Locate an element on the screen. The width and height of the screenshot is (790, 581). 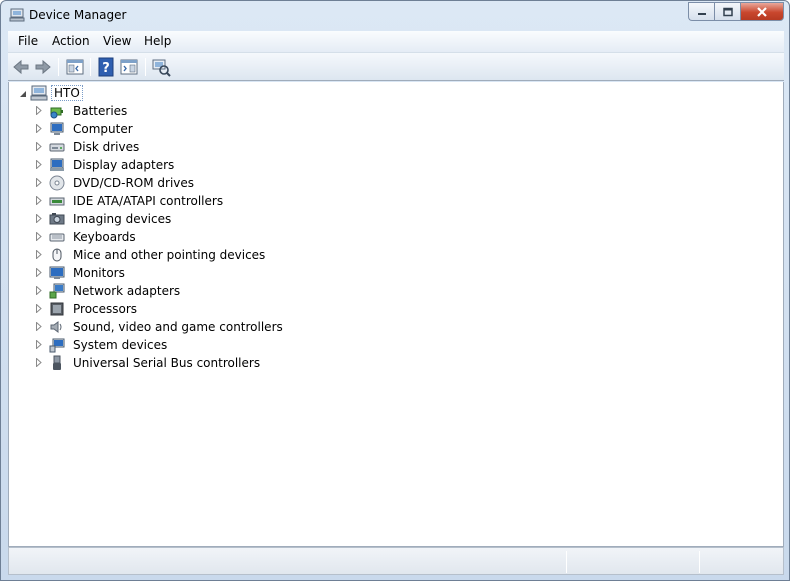
computer-monitor-icon is located at coordinates (57, 128).